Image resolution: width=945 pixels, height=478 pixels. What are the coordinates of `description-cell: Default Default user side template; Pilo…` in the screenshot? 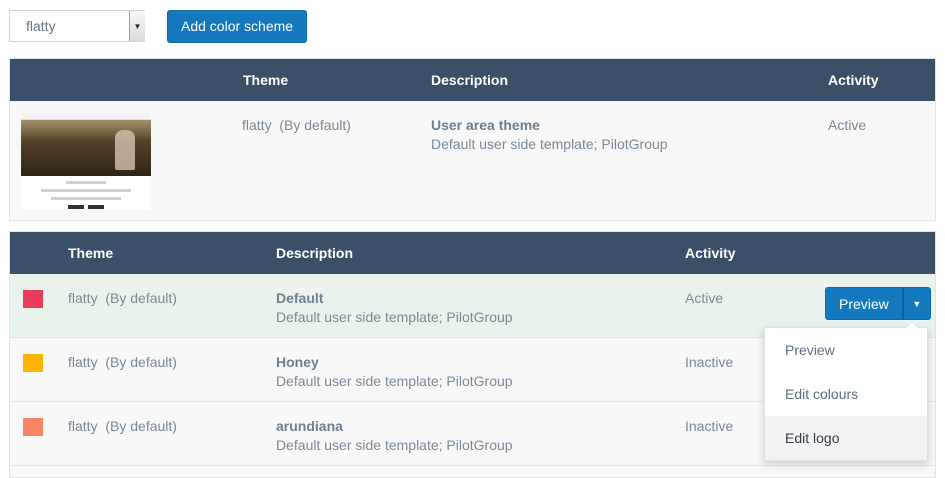 It's located at (394, 307).